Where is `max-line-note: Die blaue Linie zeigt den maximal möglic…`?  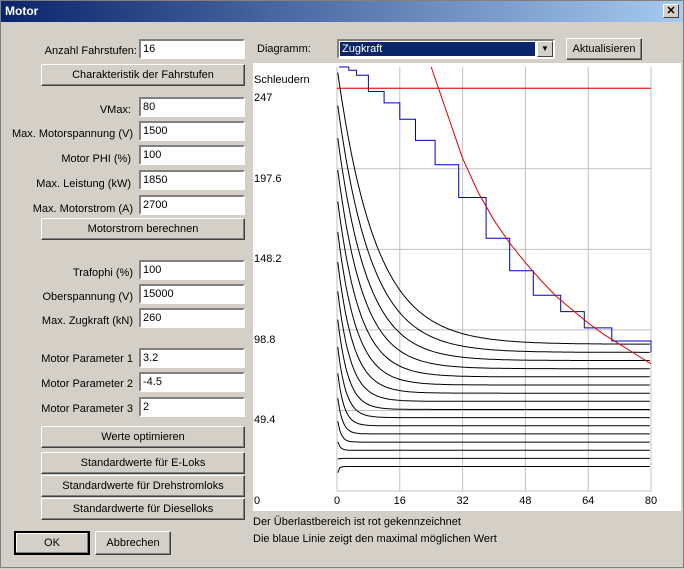
max-line-note: Die blaue Linie zeigt den maximal möglic… is located at coordinates (375, 539).